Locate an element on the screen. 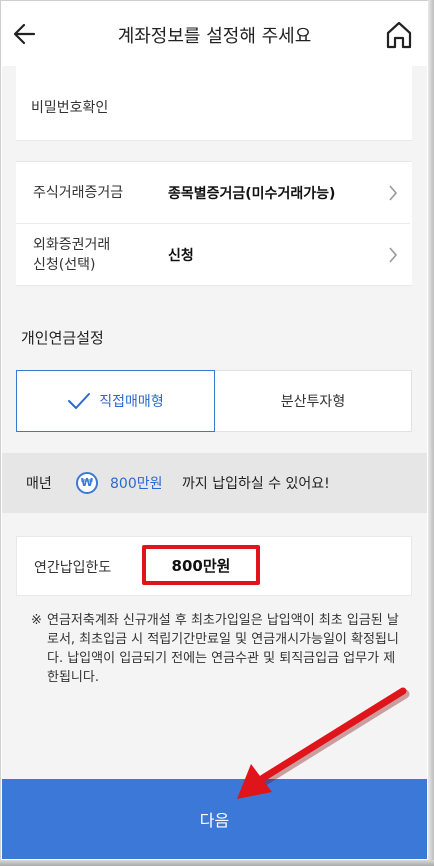 The height and width of the screenshot is (866, 434). annual-limit-value: 800만원 is located at coordinates (201, 565).